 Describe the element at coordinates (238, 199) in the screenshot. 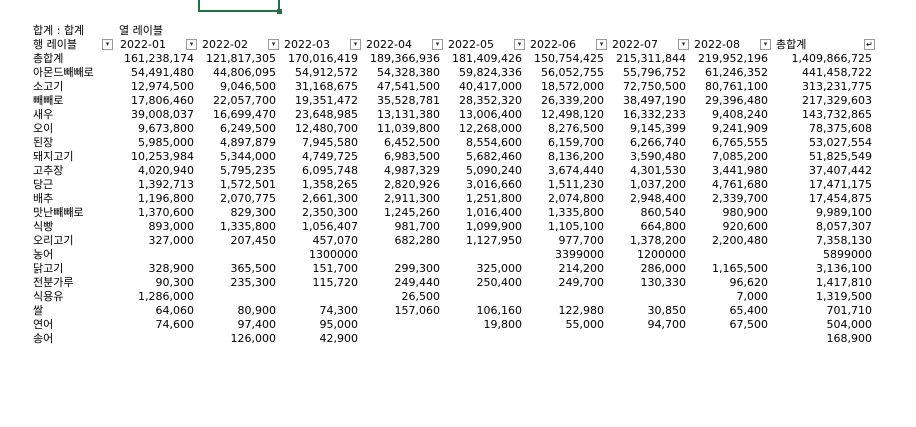

I see `value-cell: 2,070,775` at that location.